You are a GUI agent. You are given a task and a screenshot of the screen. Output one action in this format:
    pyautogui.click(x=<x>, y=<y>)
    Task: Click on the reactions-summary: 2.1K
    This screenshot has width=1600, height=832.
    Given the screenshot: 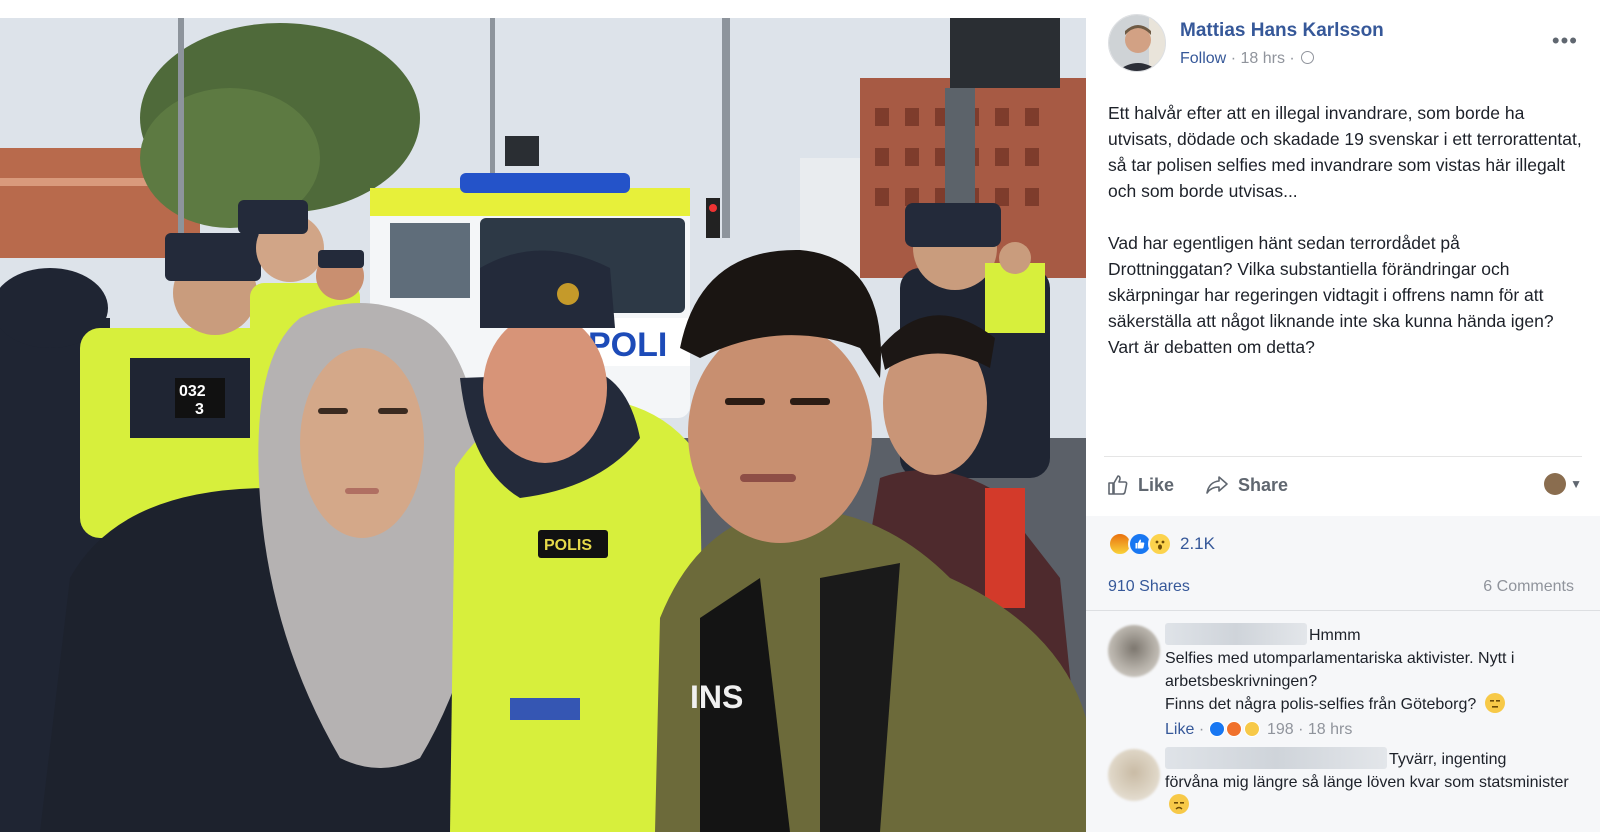 What is the action you would take?
    pyautogui.click(x=1161, y=544)
    